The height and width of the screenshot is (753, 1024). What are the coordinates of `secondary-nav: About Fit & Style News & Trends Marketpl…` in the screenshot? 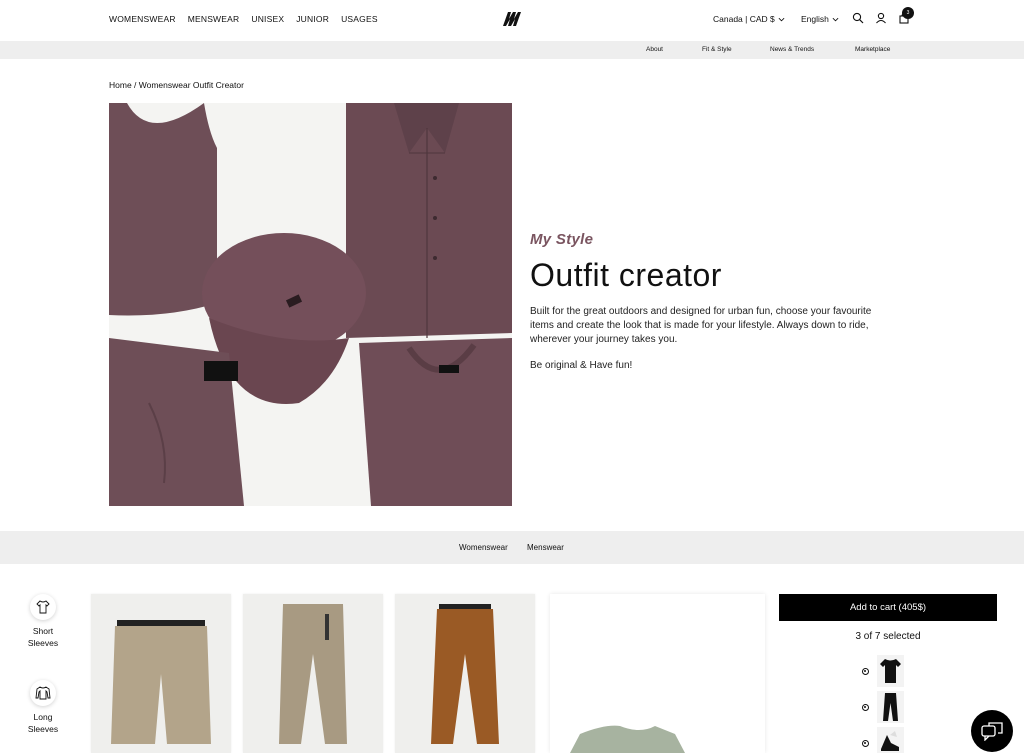 It's located at (512, 50).